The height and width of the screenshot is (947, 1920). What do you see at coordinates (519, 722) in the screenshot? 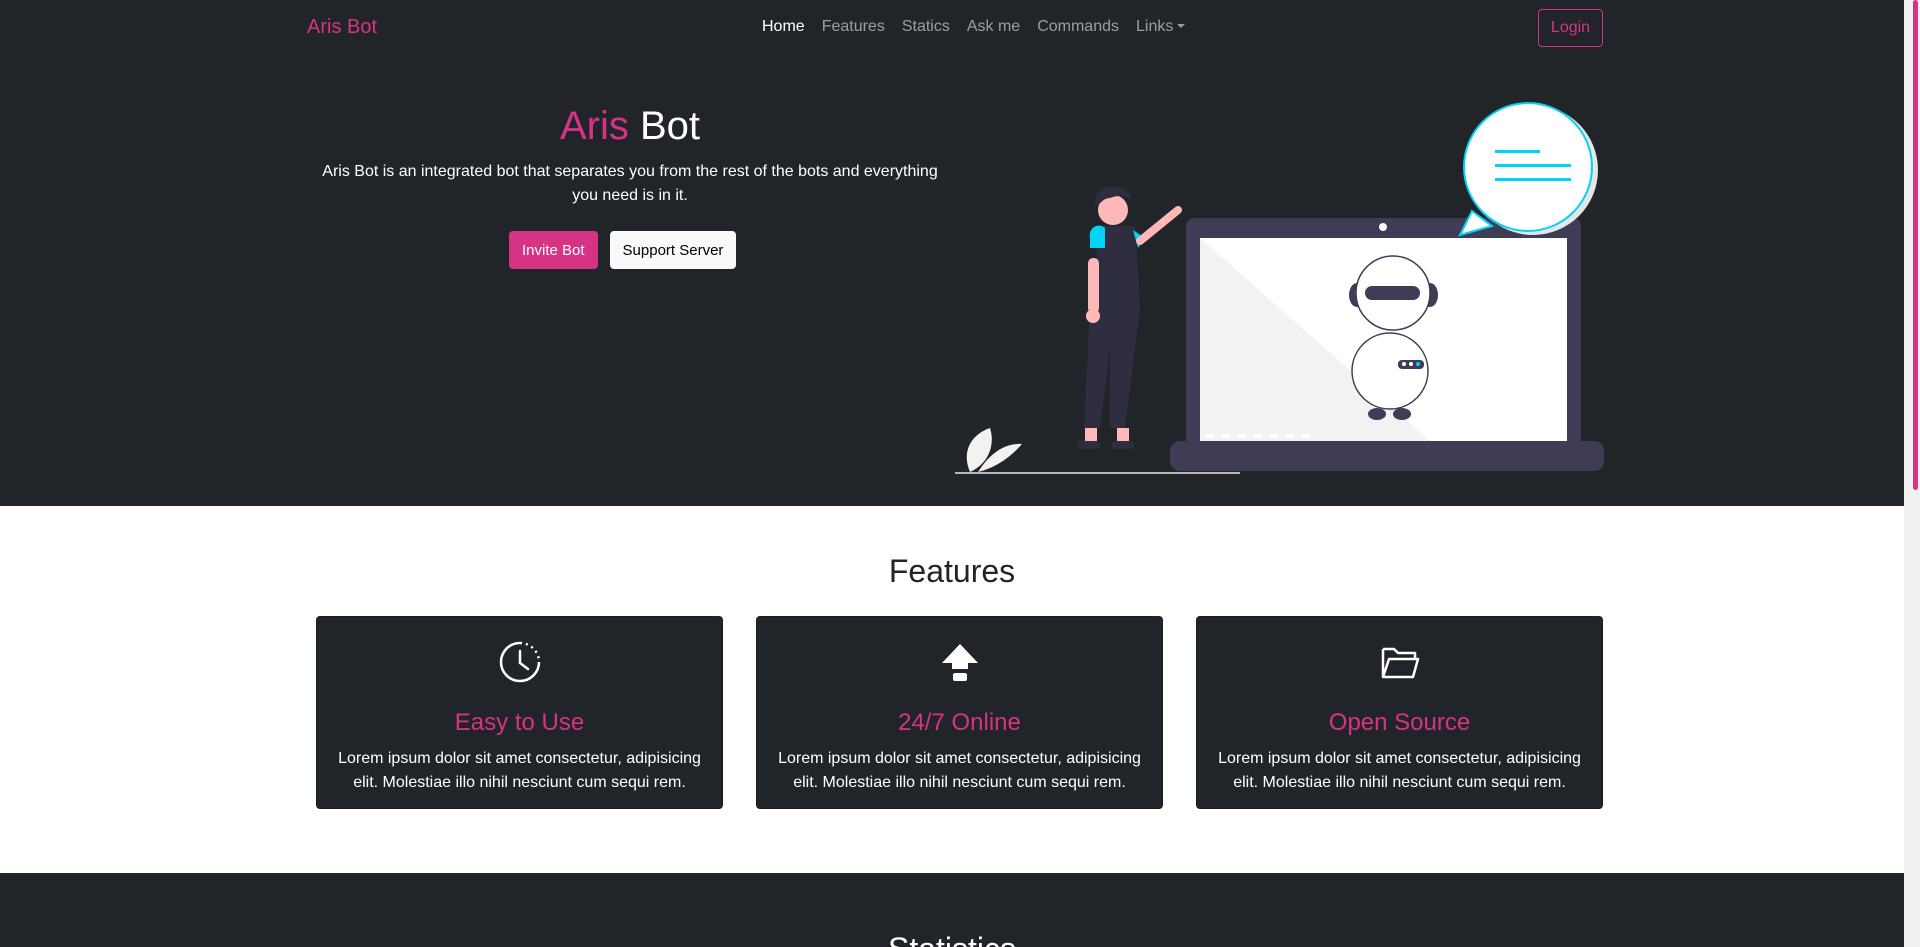
I see `feature-card-title: Easy to Use` at bounding box center [519, 722].